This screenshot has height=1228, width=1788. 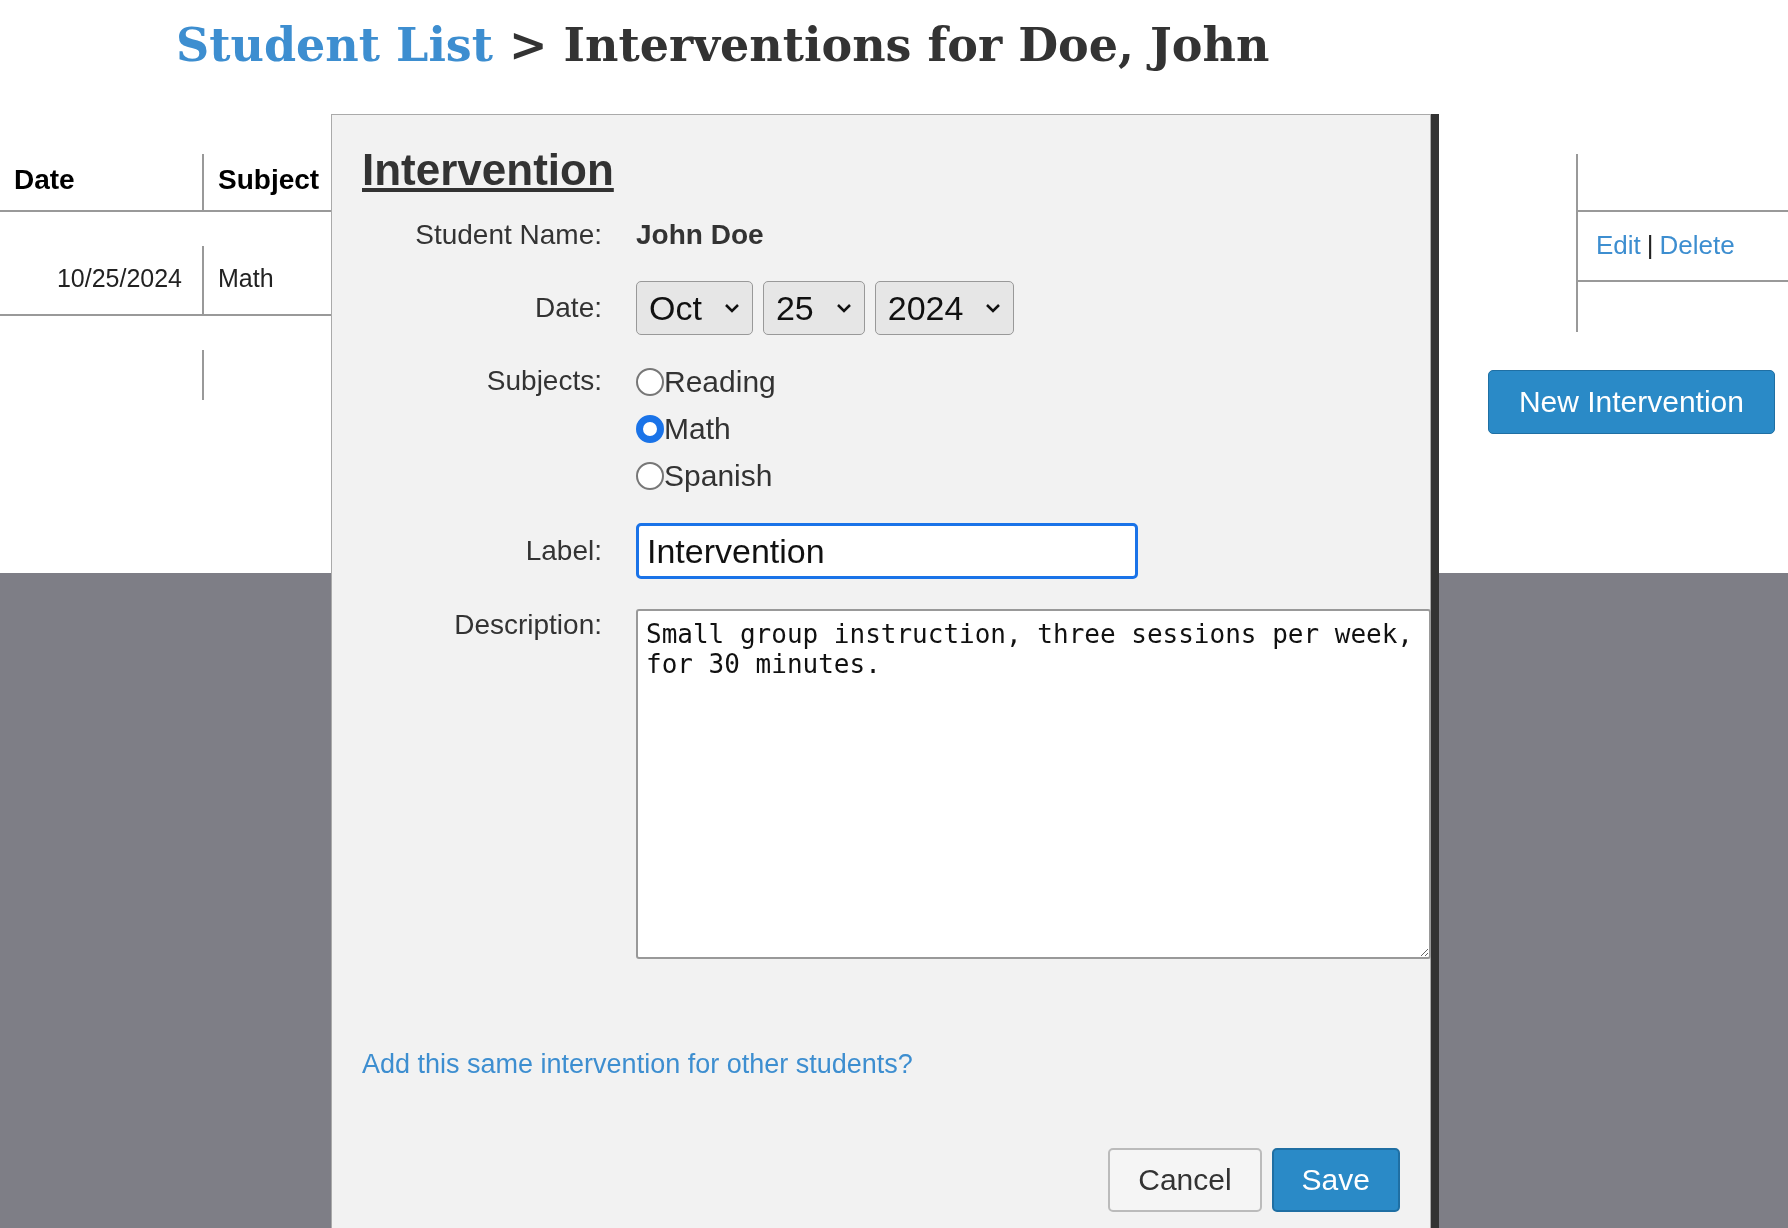 I want to click on edit-link: Edit, so click(x=1618, y=255).